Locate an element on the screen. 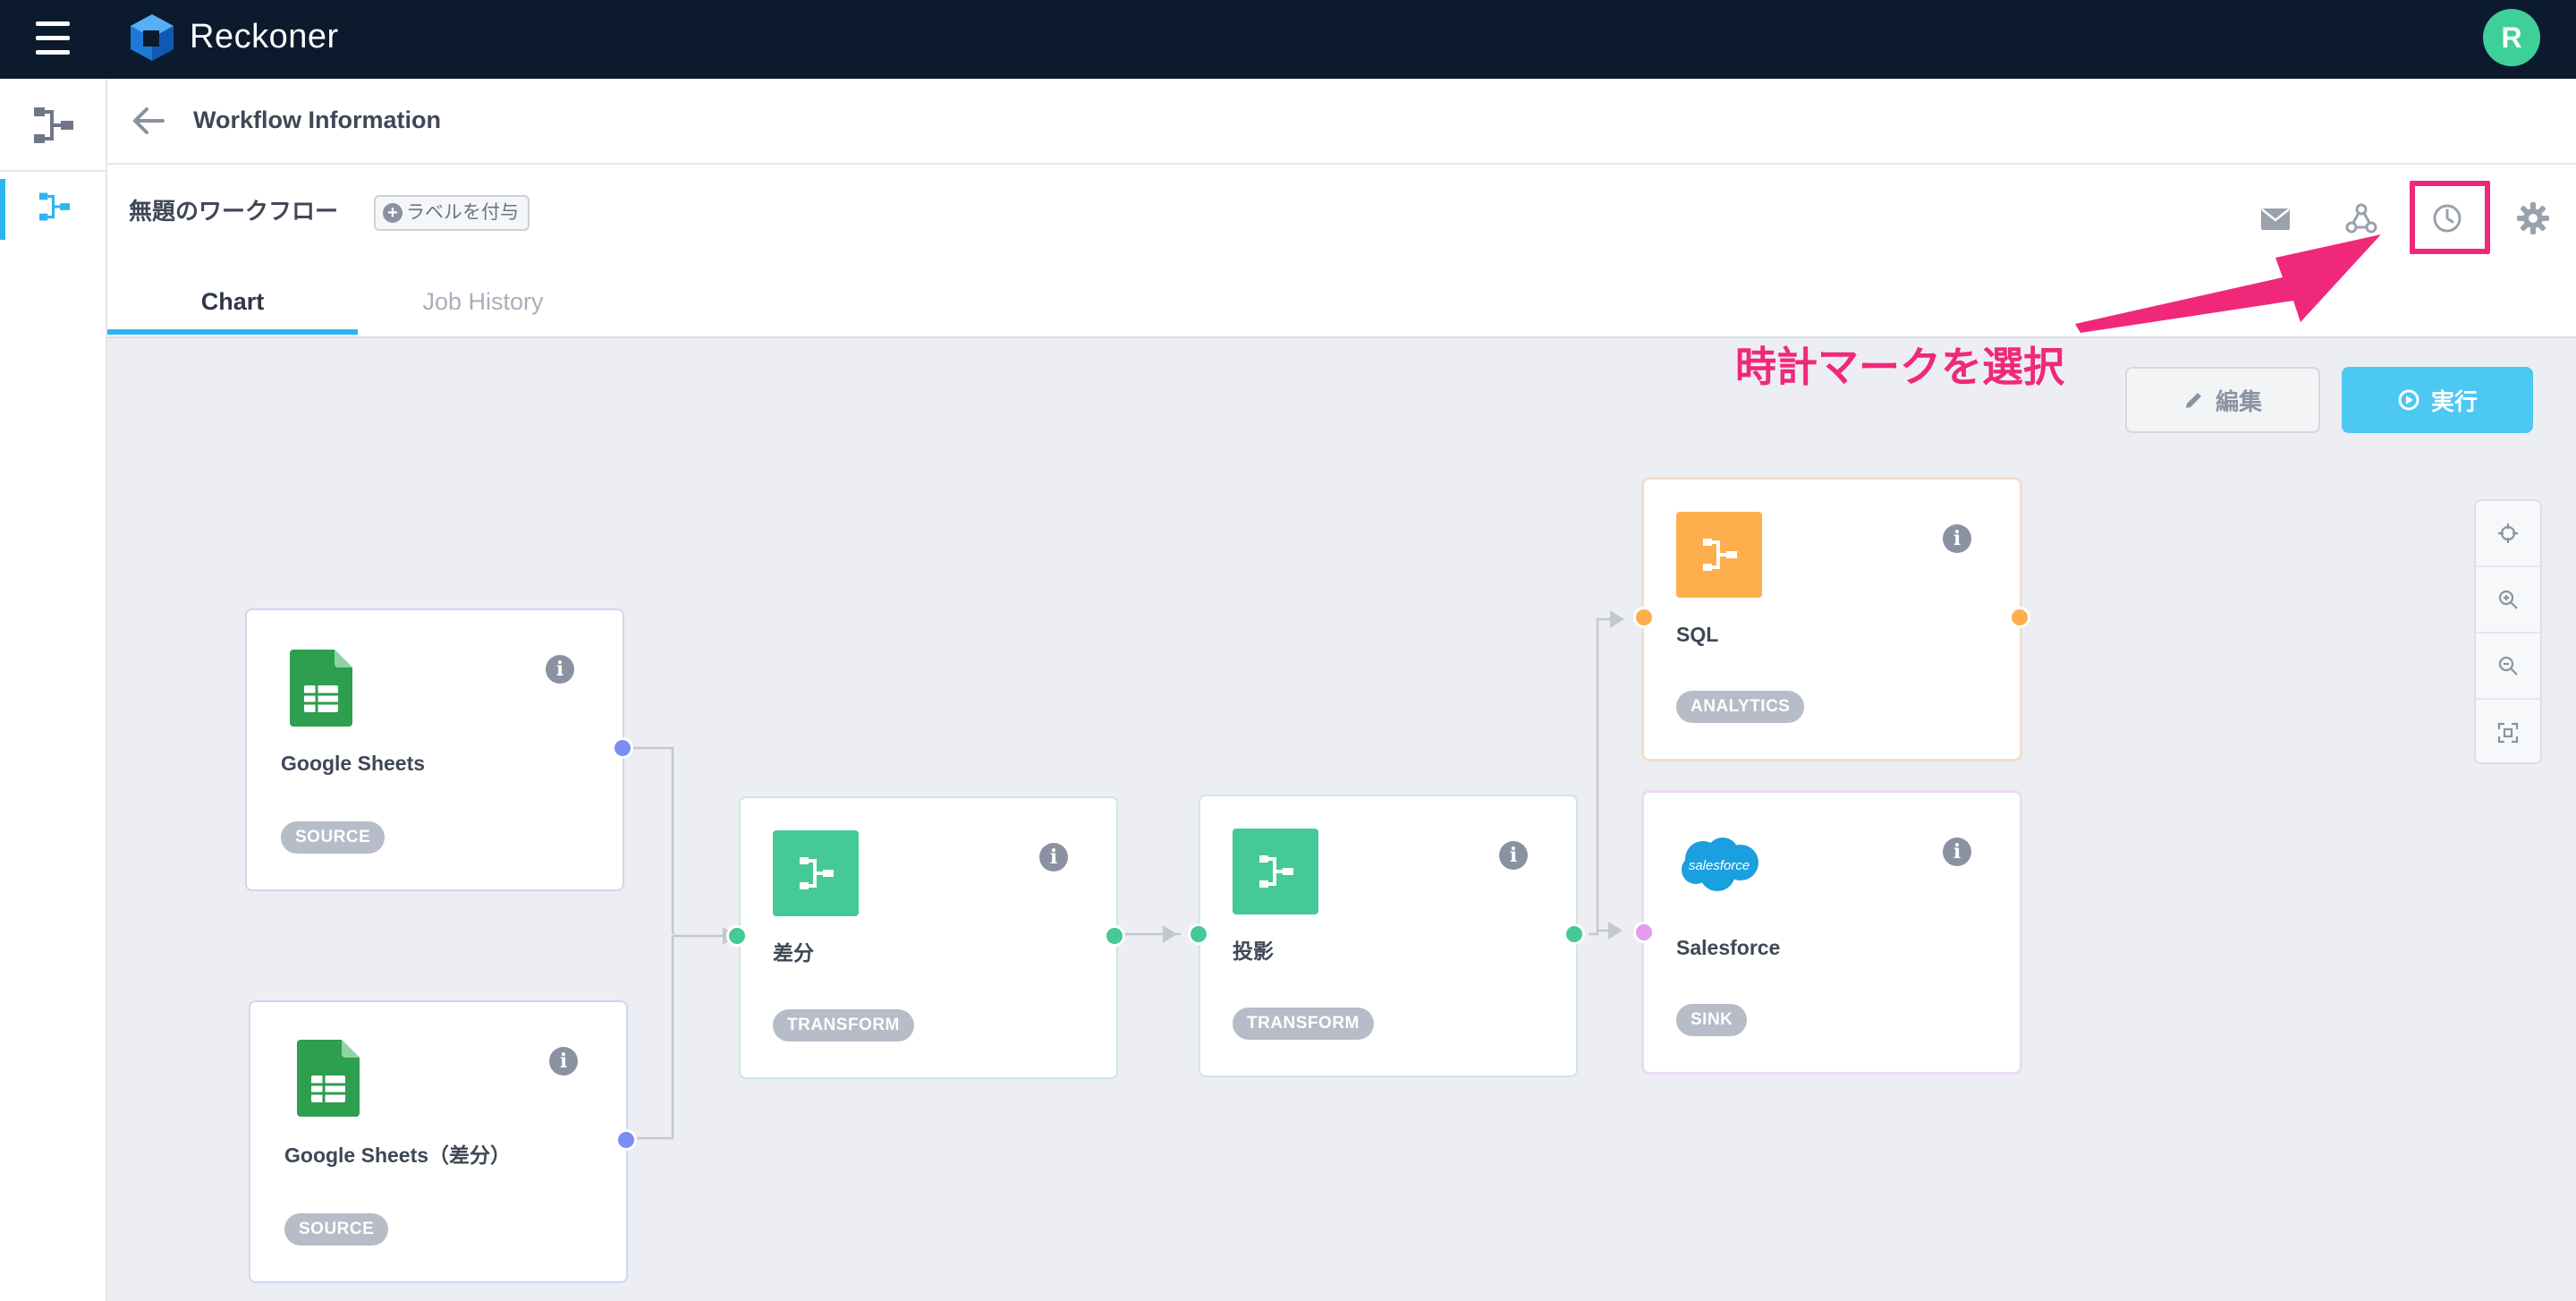  add-label-text: ラベルを付与 is located at coordinates (462, 212).